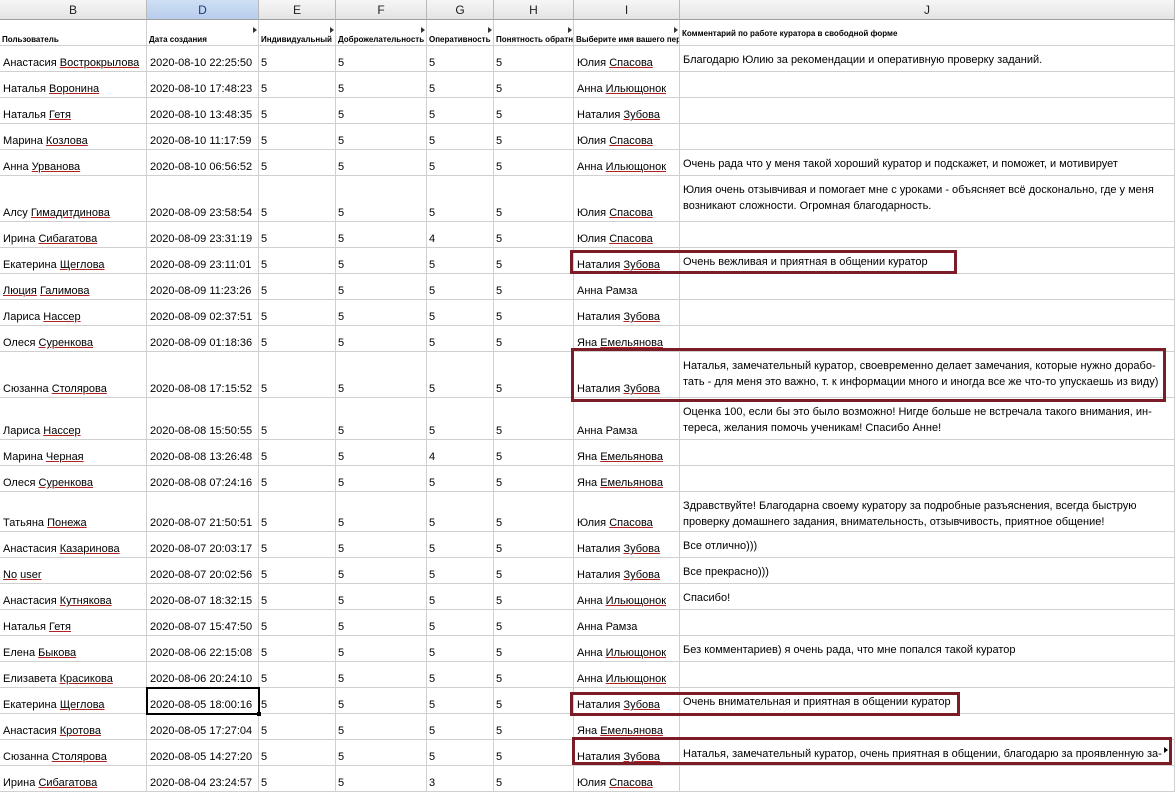 The height and width of the screenshot is (797, 1175). What do you see at coordinates (297, 10) in the screenshot?
I see `column-header-e: E` at bounding box center [297, 10].